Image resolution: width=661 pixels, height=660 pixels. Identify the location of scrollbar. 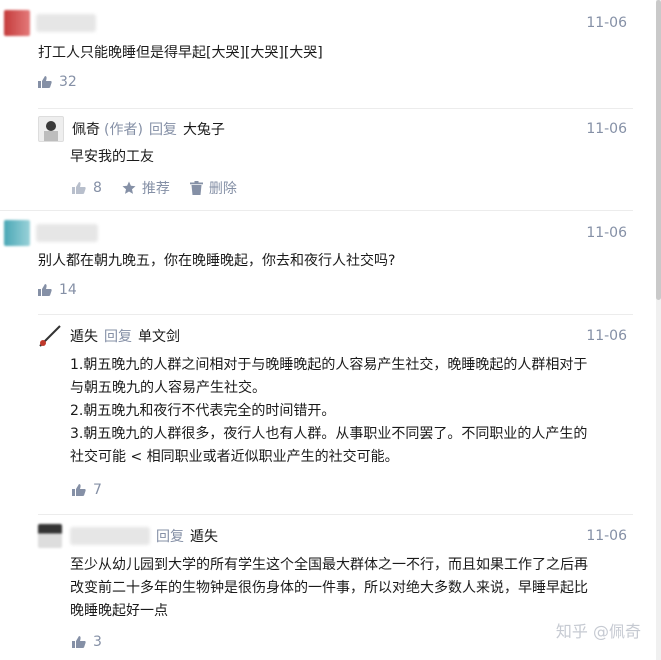
(658, 330).